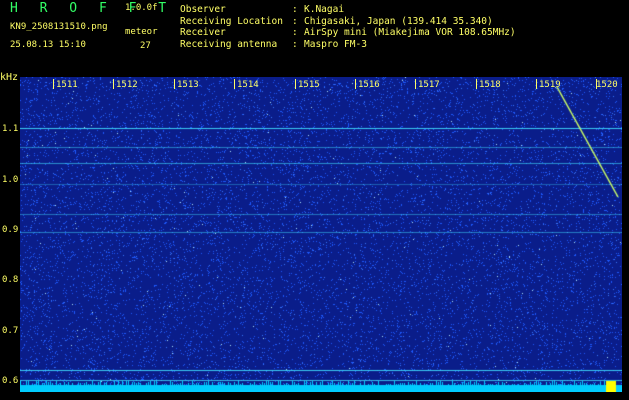 The height and width of the screenshot is (400, 629). What do you see at coordinates (10, 129) in the screenshot?
I see `y-tick: 1.1` at bounding box center [10, 129].